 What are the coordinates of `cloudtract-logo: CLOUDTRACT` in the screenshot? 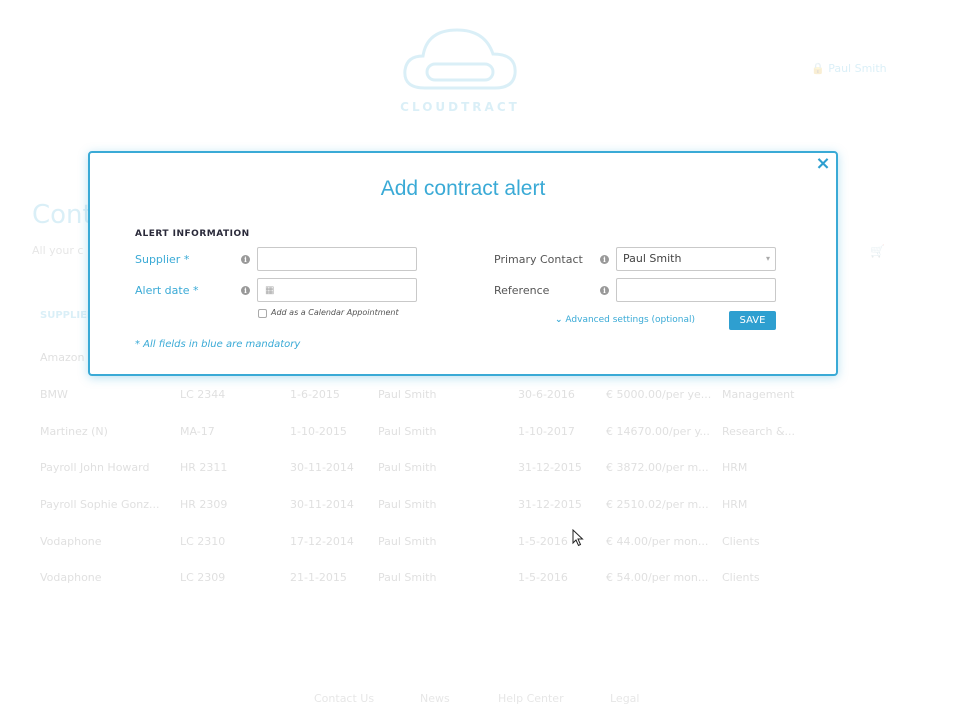 It's located at (460, 69).